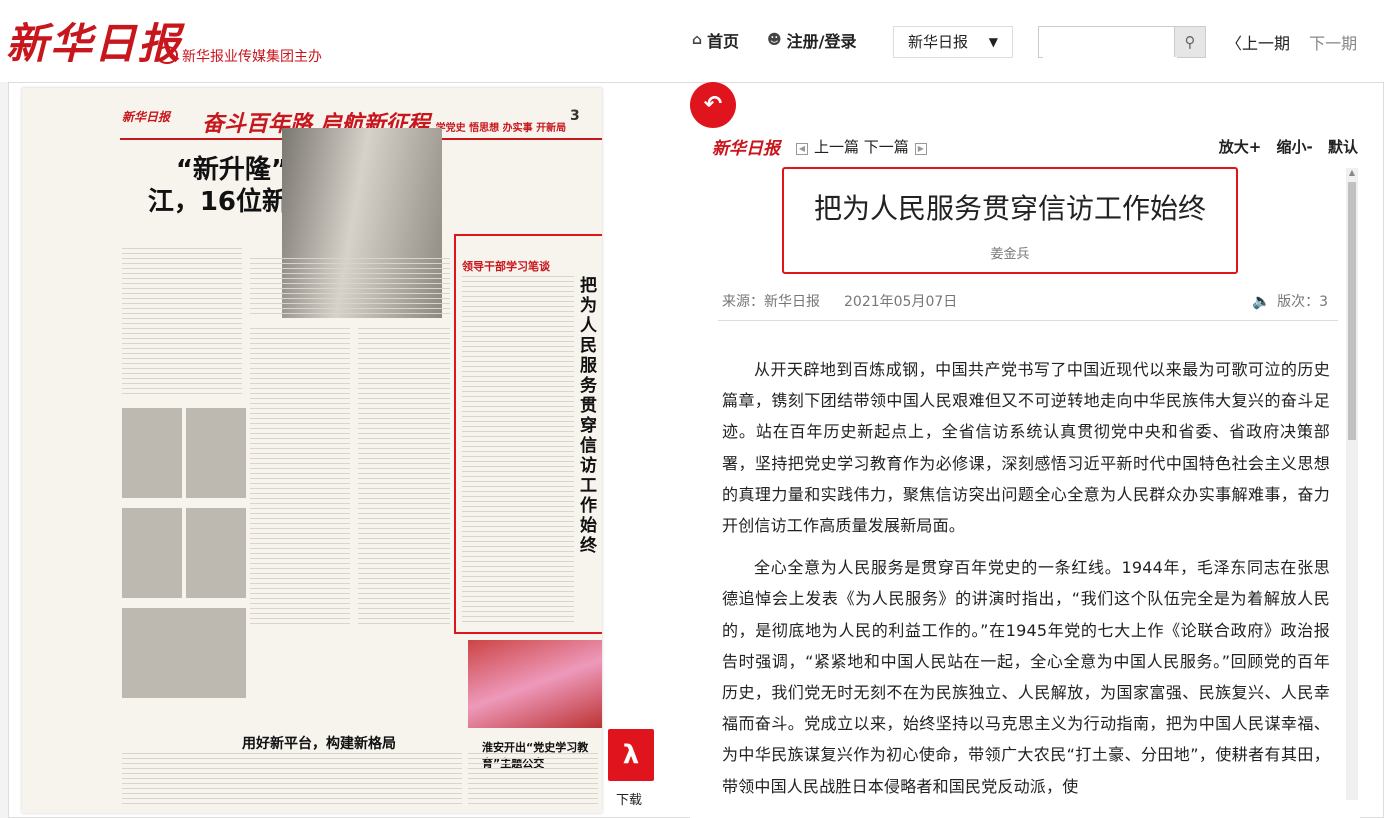  What do you see at coordinates (713, 105) in the screenshot?
I see `back-arrow-icon: ↶` at bounding box center [713, 105].